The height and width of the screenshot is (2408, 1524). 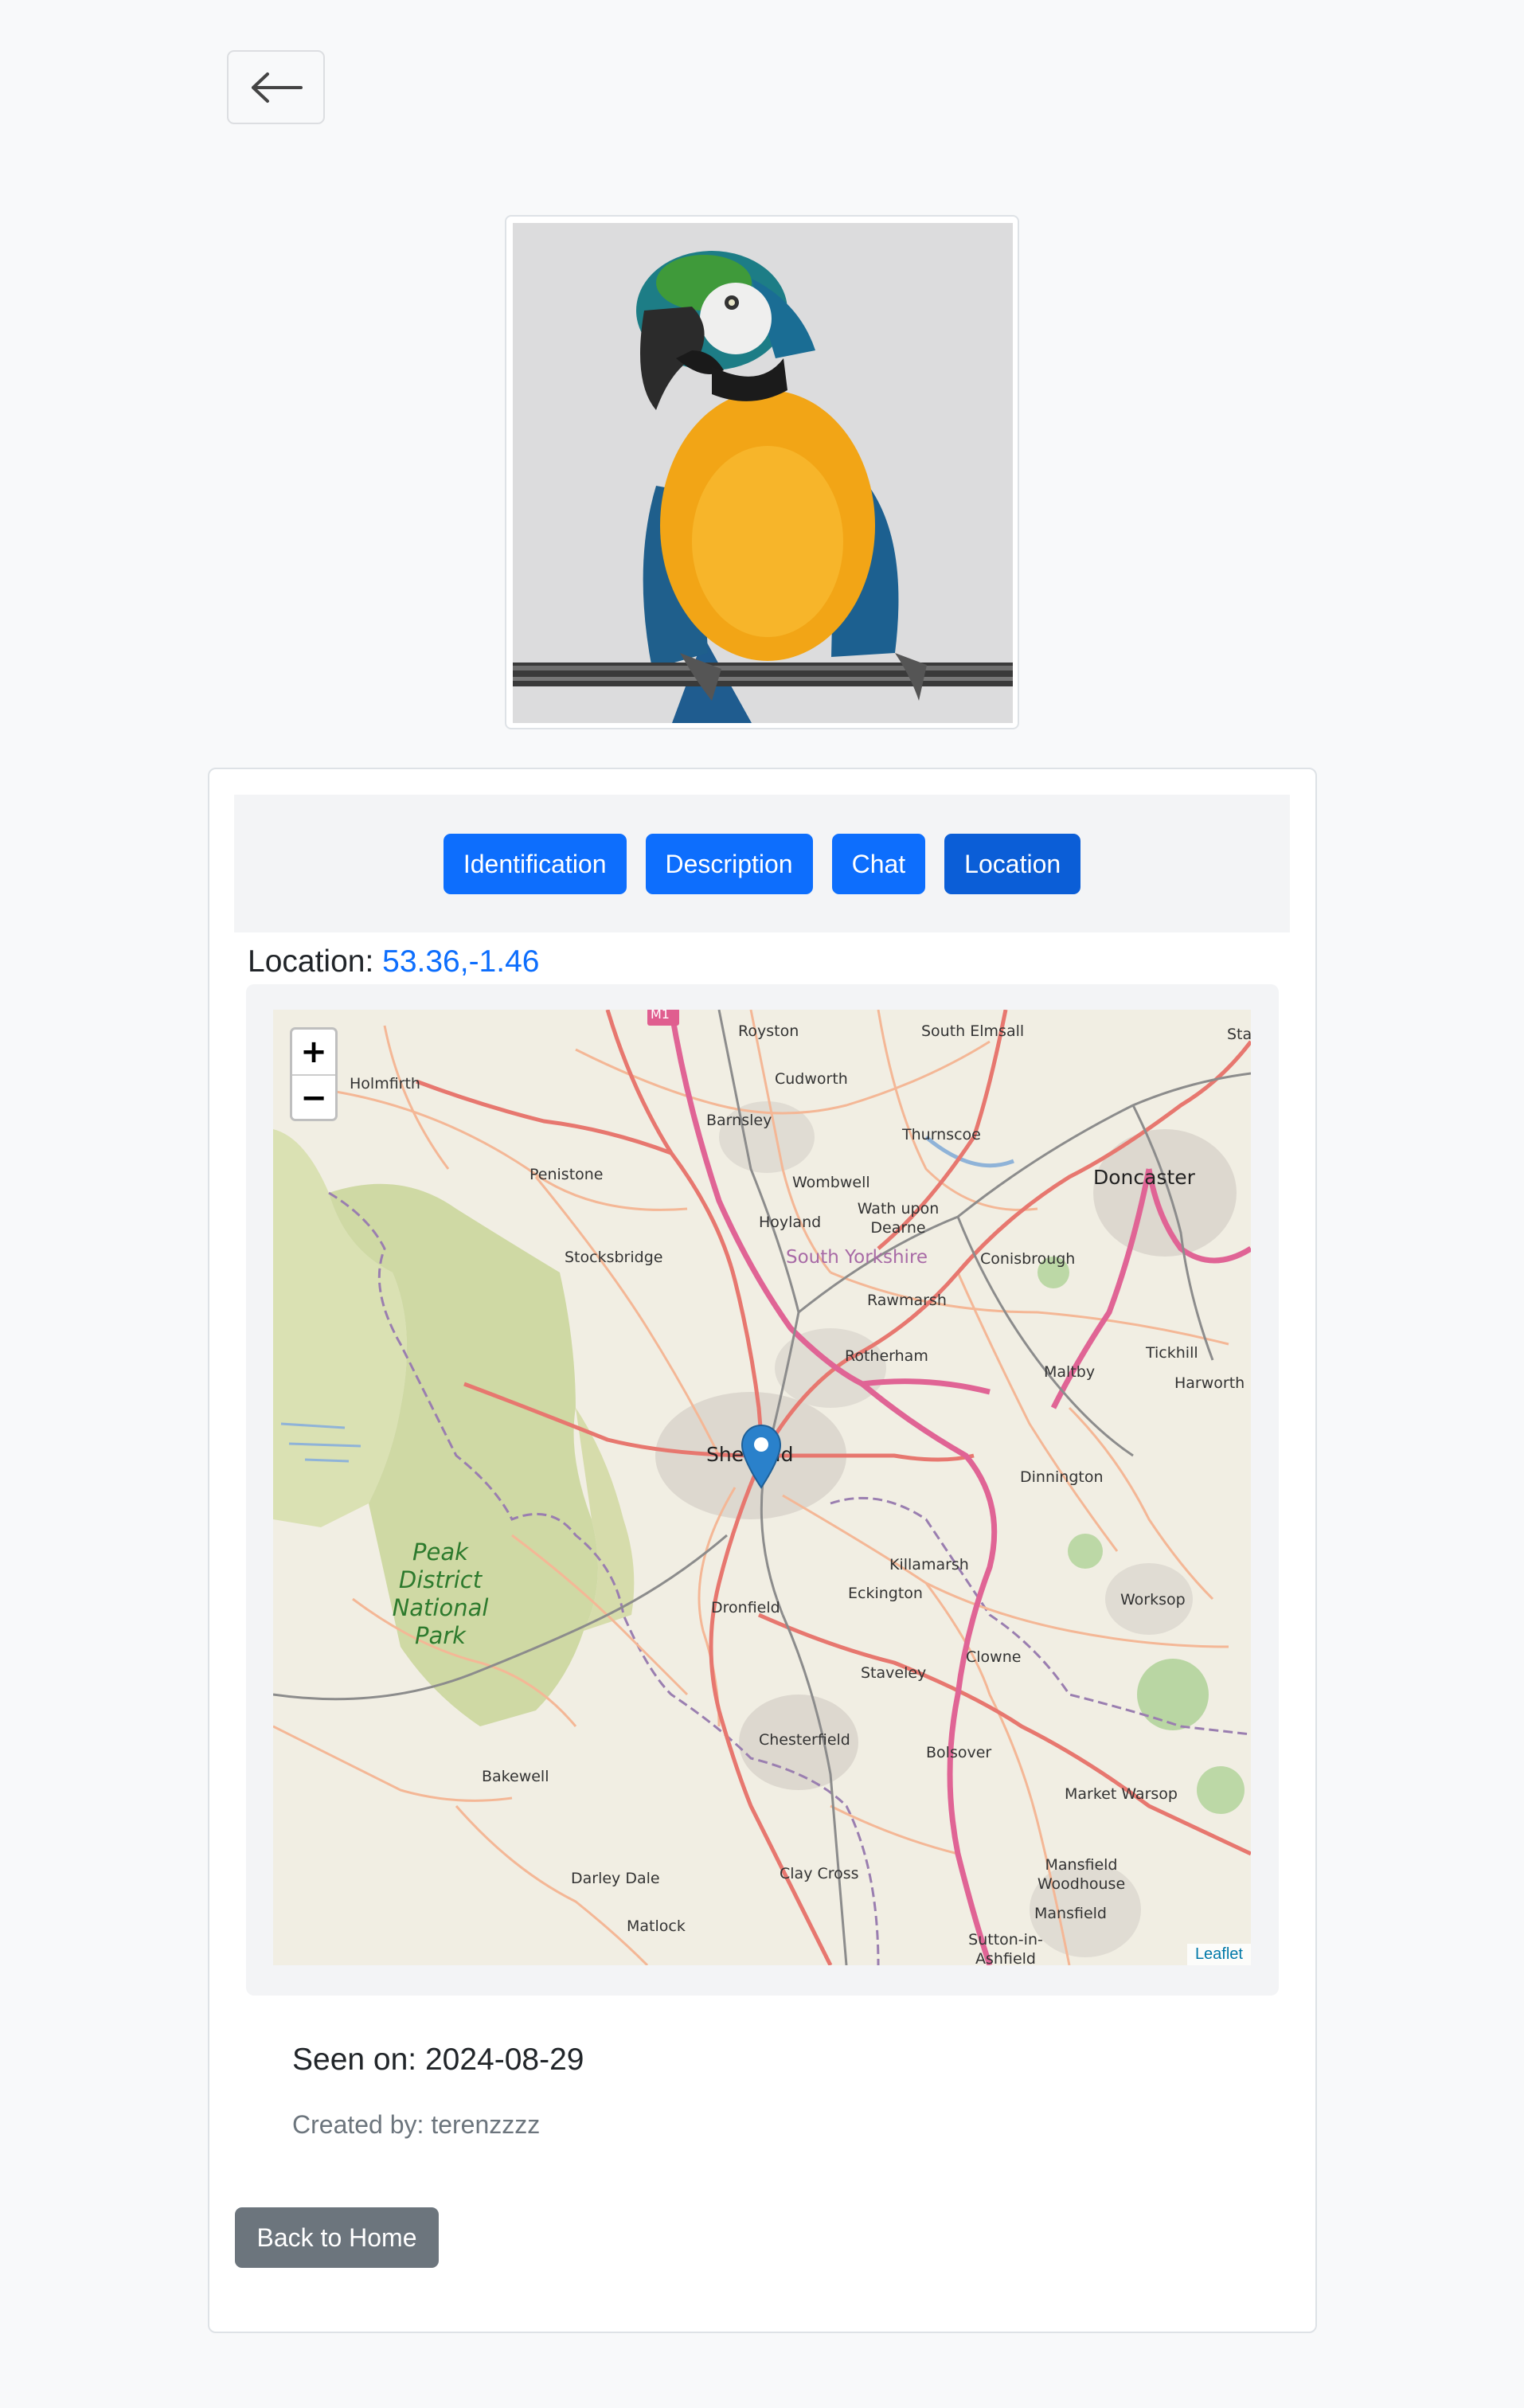 What do you see at coordinates (417, 2124) in the screenshot?
I see `created-by: Created by: terenzzzz` at bounding box center [417, 2124].